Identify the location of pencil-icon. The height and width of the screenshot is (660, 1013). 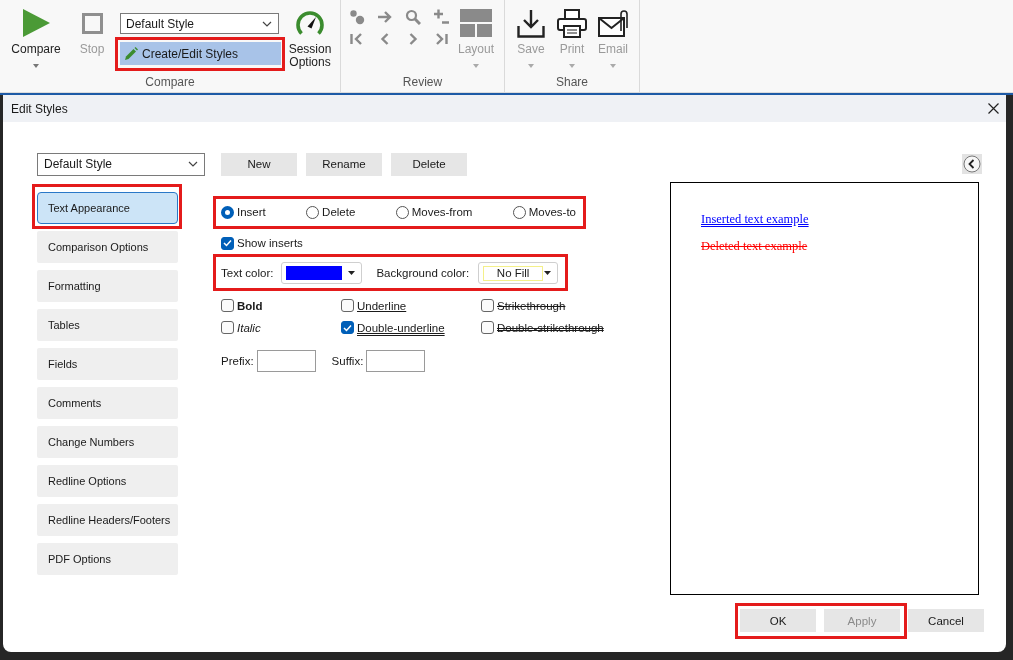
(131, 53).